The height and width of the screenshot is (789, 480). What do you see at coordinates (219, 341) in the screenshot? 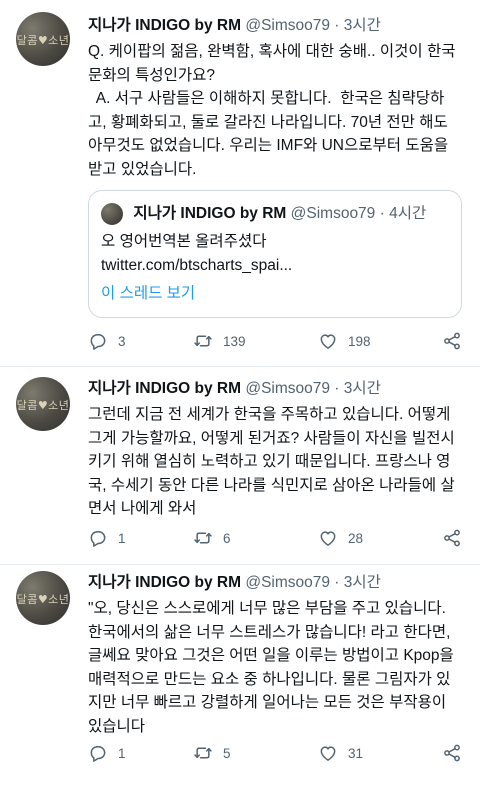
I see `retweet-button: 139` at bounding box center [219, 341].